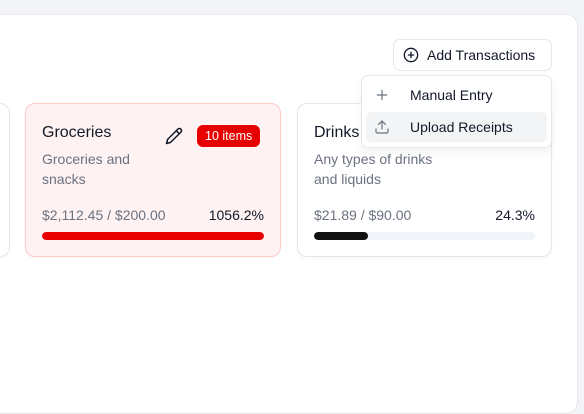 The height and width of the screenshot is (414, 584). What do you see at coordinates (229, 136) in the screenshot?
I see `items-count-badge: 10 items` at bounding box center [229, 136].